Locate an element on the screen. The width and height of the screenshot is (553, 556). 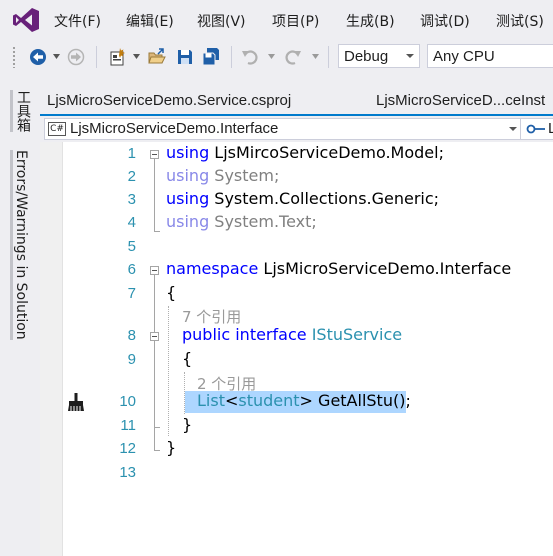
line-number: 6 is located at coordinates (131, 269).